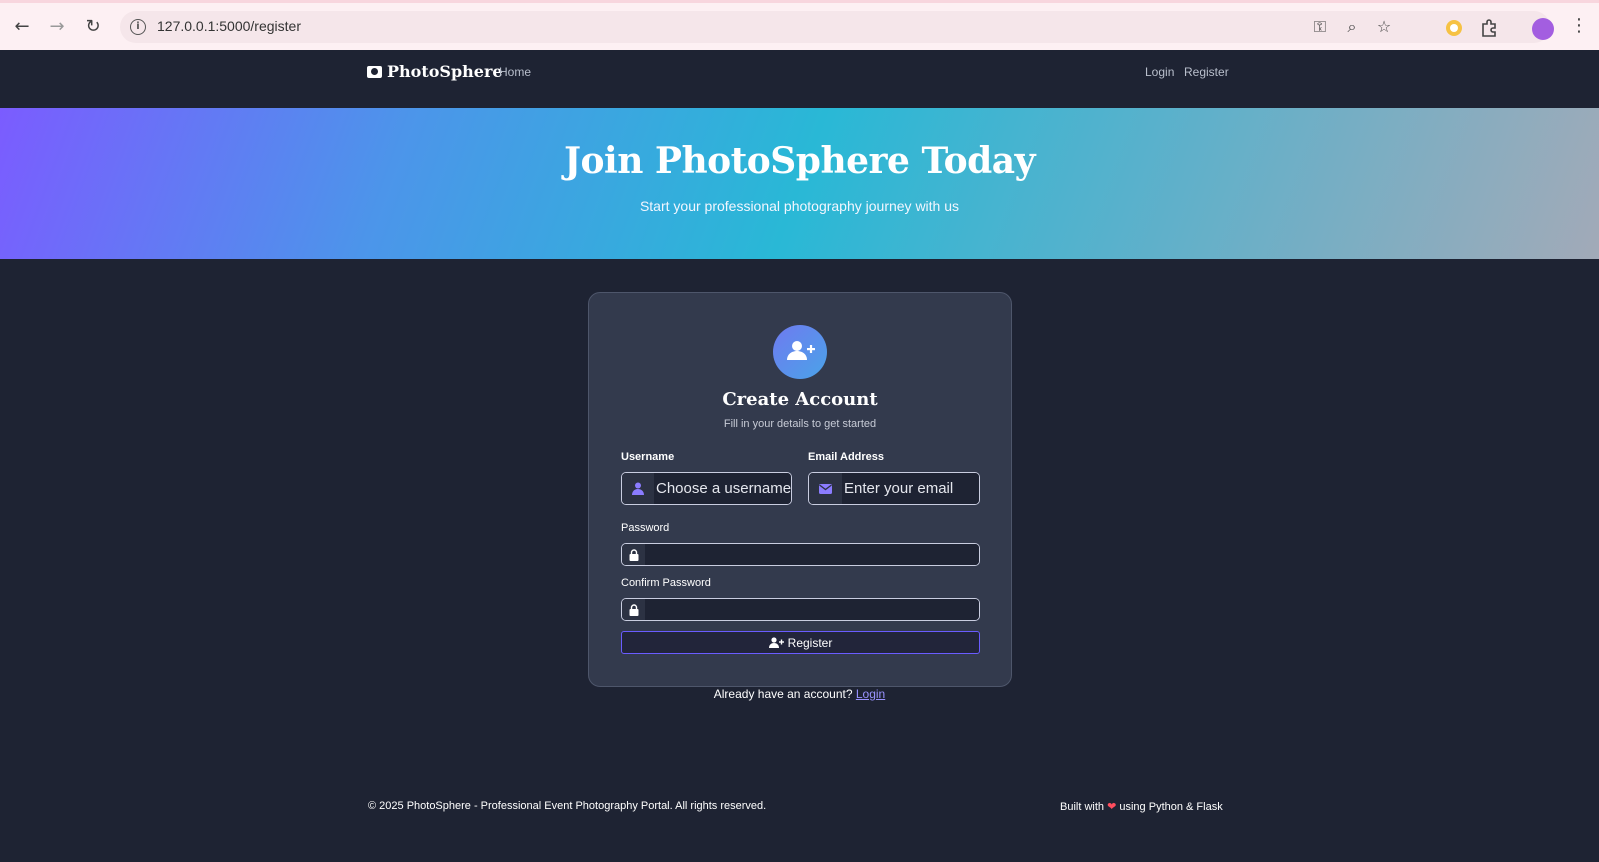  I want to click on card-subtitle: Fill in your details to get started, so click(800, 424).